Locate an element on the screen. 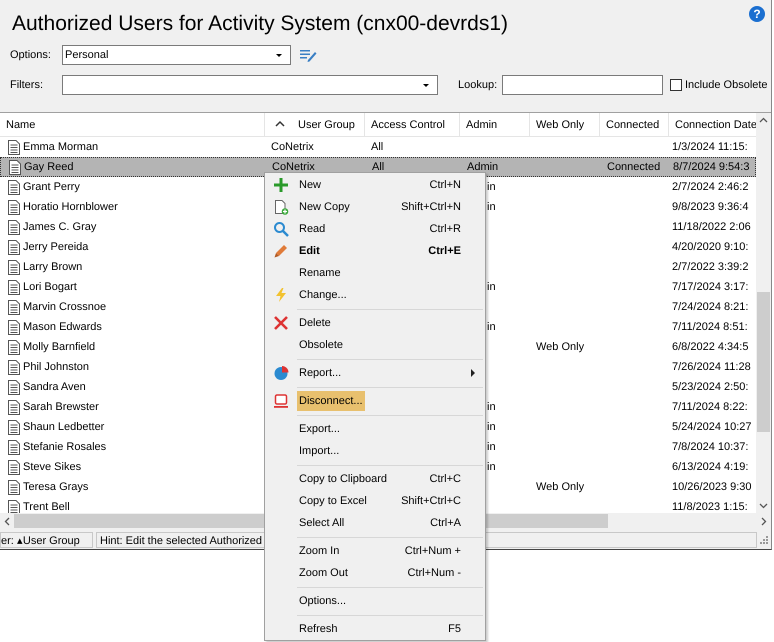 Image resolution: width=774 pixels, height=642 pixels. menu-item: Edit Ctrl+E is located at coordinates (375, 251).